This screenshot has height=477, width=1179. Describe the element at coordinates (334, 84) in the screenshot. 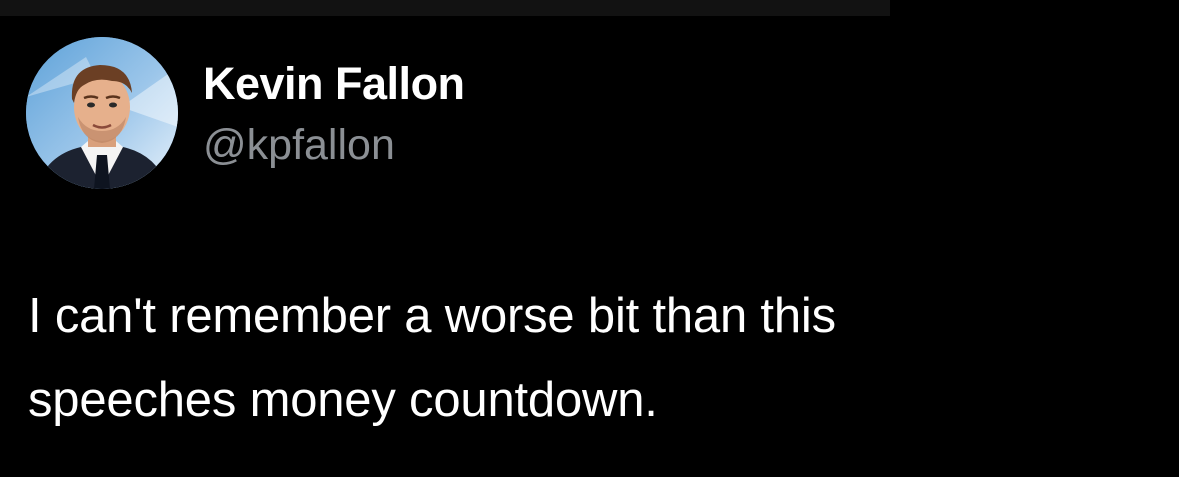

I see `author-display-name: Kevin Fallon` at that location.